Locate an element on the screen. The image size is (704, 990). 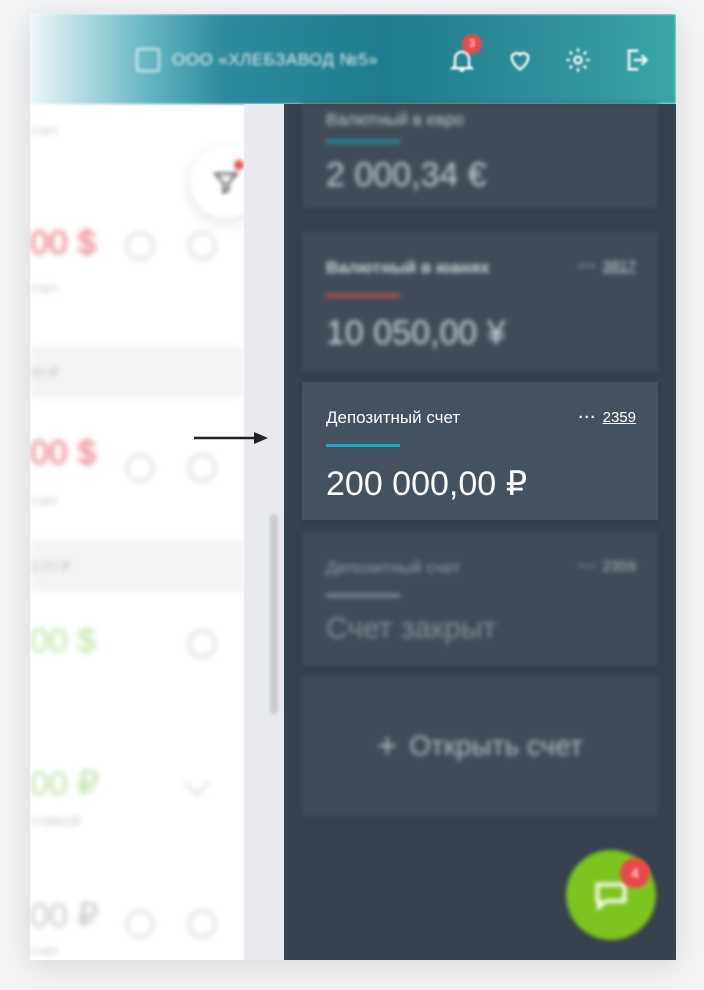
account-number: ··· 3817 is located at coordinates (607, 266).